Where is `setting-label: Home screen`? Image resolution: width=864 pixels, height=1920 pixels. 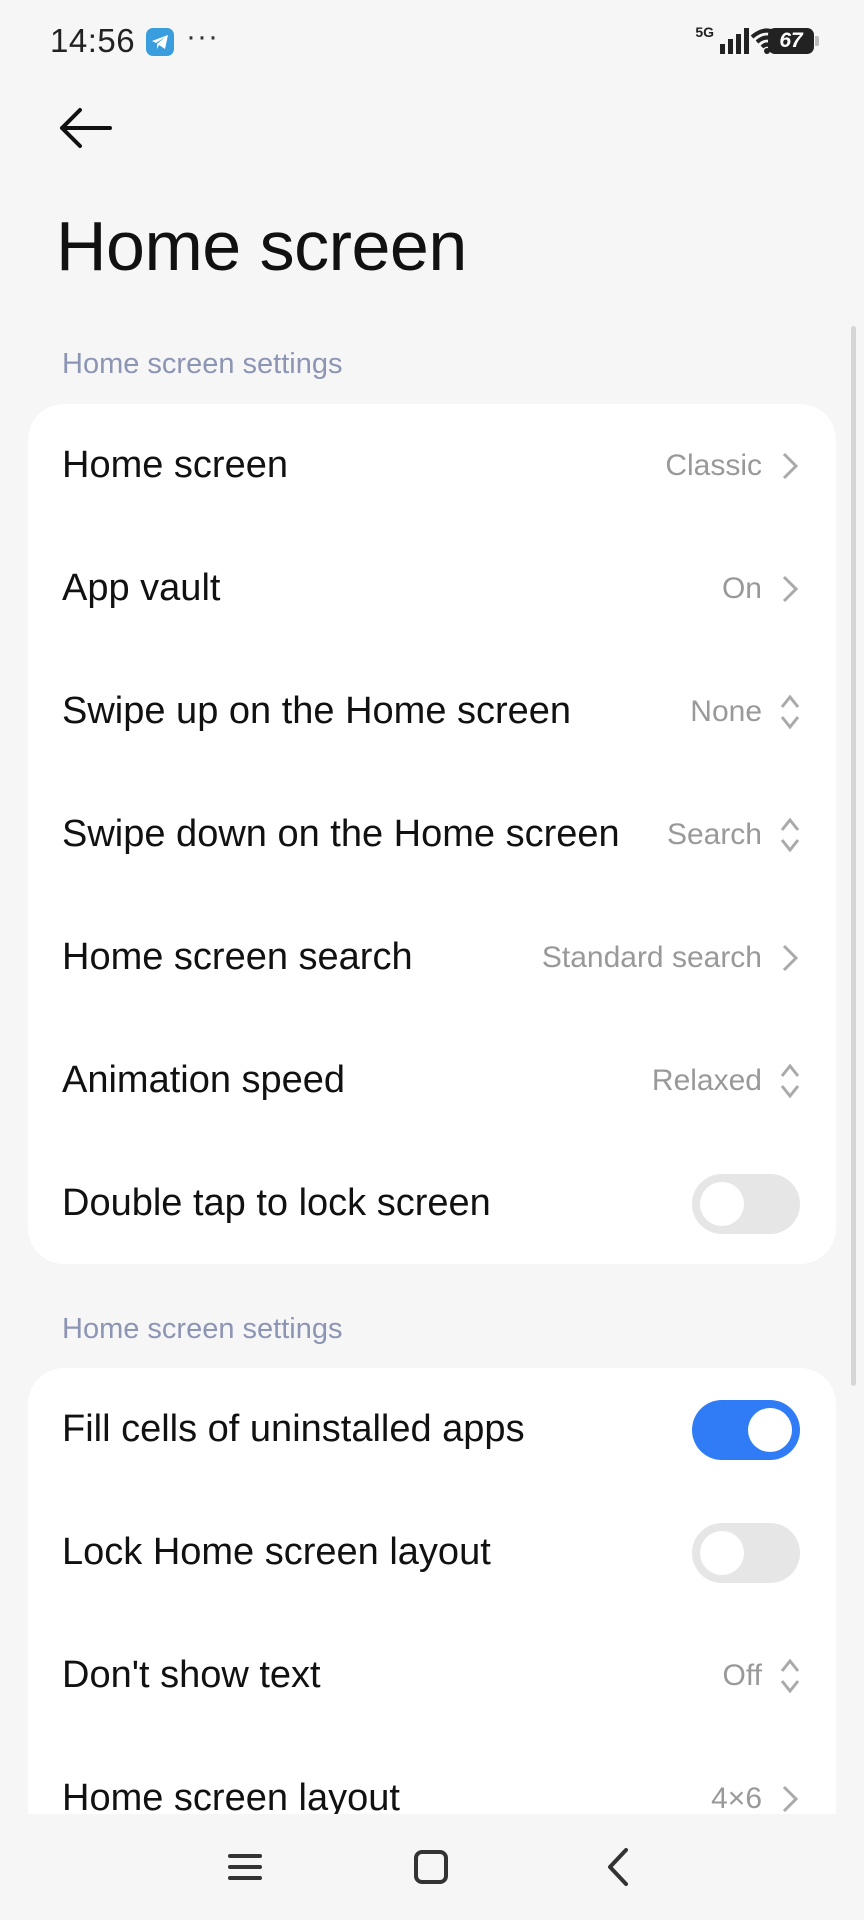
setting-label: Home screen is located at coordinates (175, 465).